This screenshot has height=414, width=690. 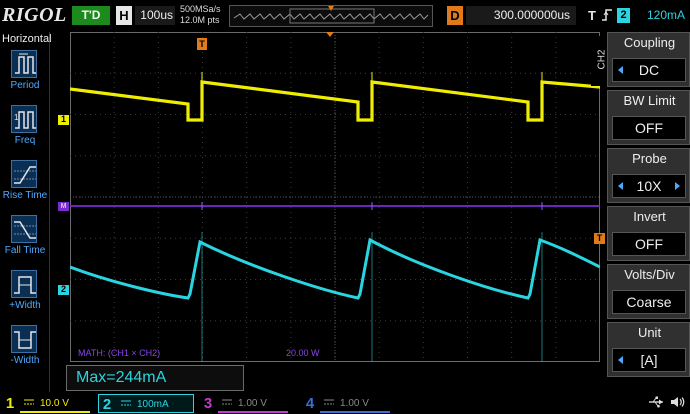 I want to click on volts-div-value: Coarse, so click(x=649, y=302).